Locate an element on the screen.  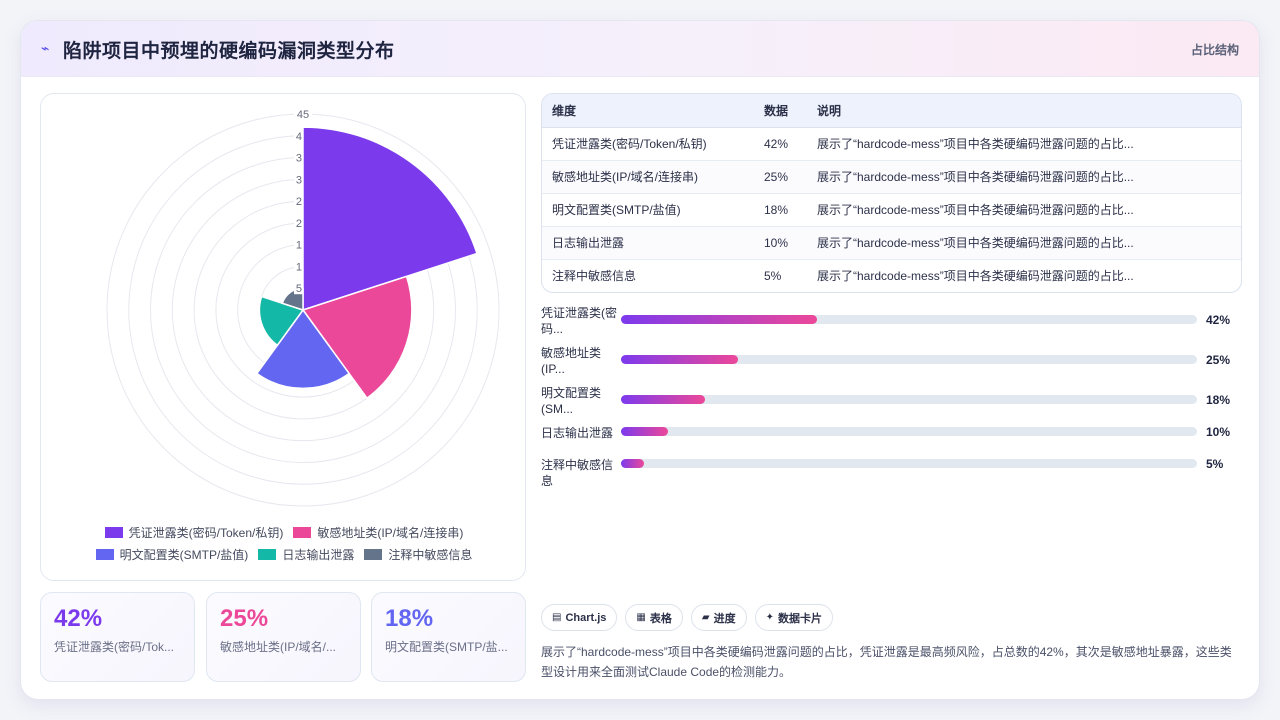
legend-item: 敏感地址类(IP/域名/连接串) is located at coordinates (378, 532).